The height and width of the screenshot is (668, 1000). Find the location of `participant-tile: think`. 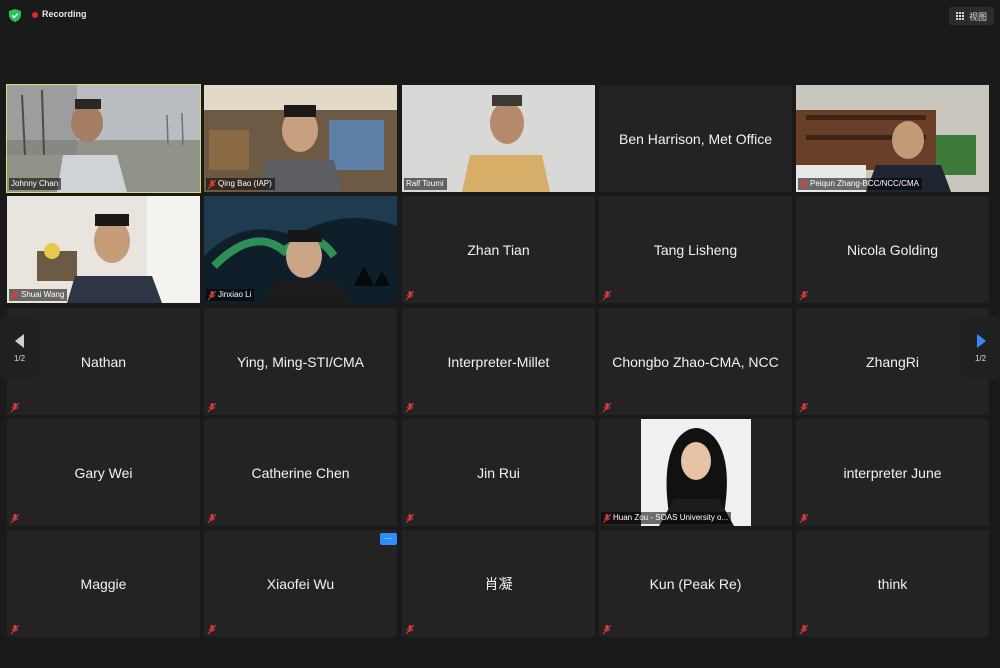

participant-tile: think is located at coordinates (892, 583).